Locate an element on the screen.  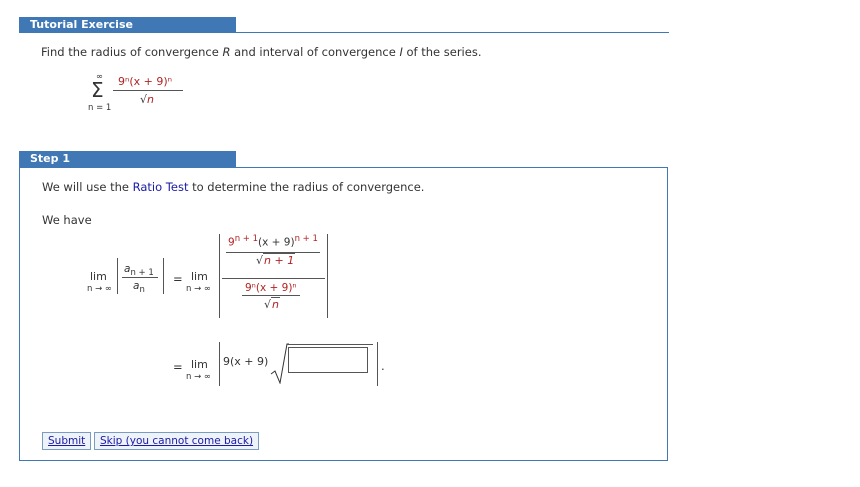
problem-text-1: Find the radius of convergence is located at coordinates (132, 52).